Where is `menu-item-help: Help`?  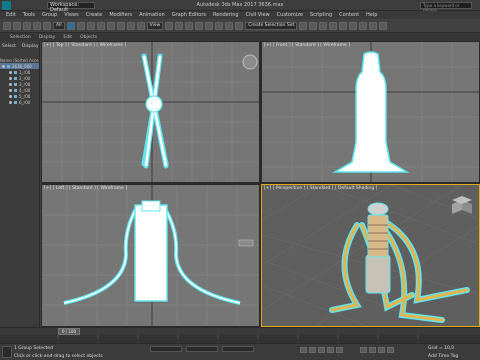 menu-item-help: Help is located at coordinates (371, 15).